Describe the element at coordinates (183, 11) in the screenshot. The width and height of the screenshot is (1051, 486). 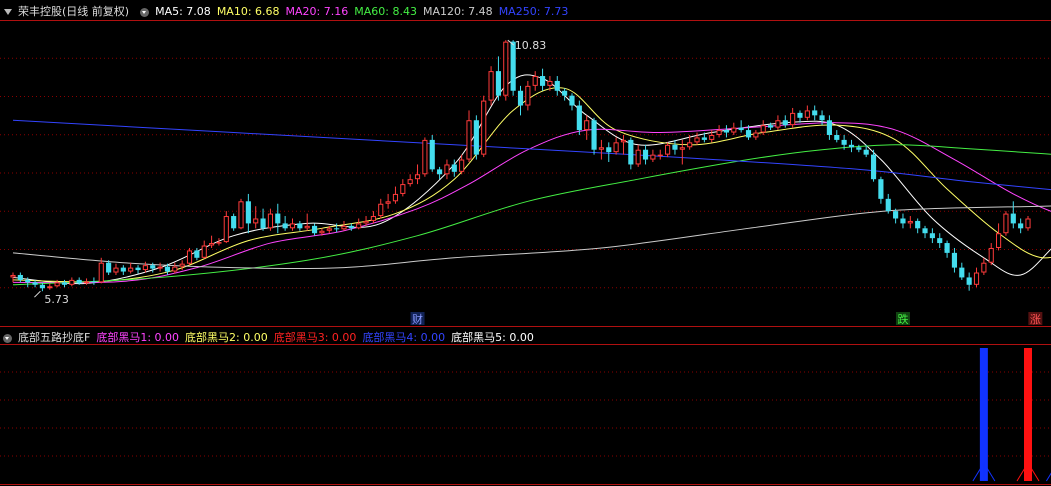
I see `ma5-value: MA5: 7.08` at that location.